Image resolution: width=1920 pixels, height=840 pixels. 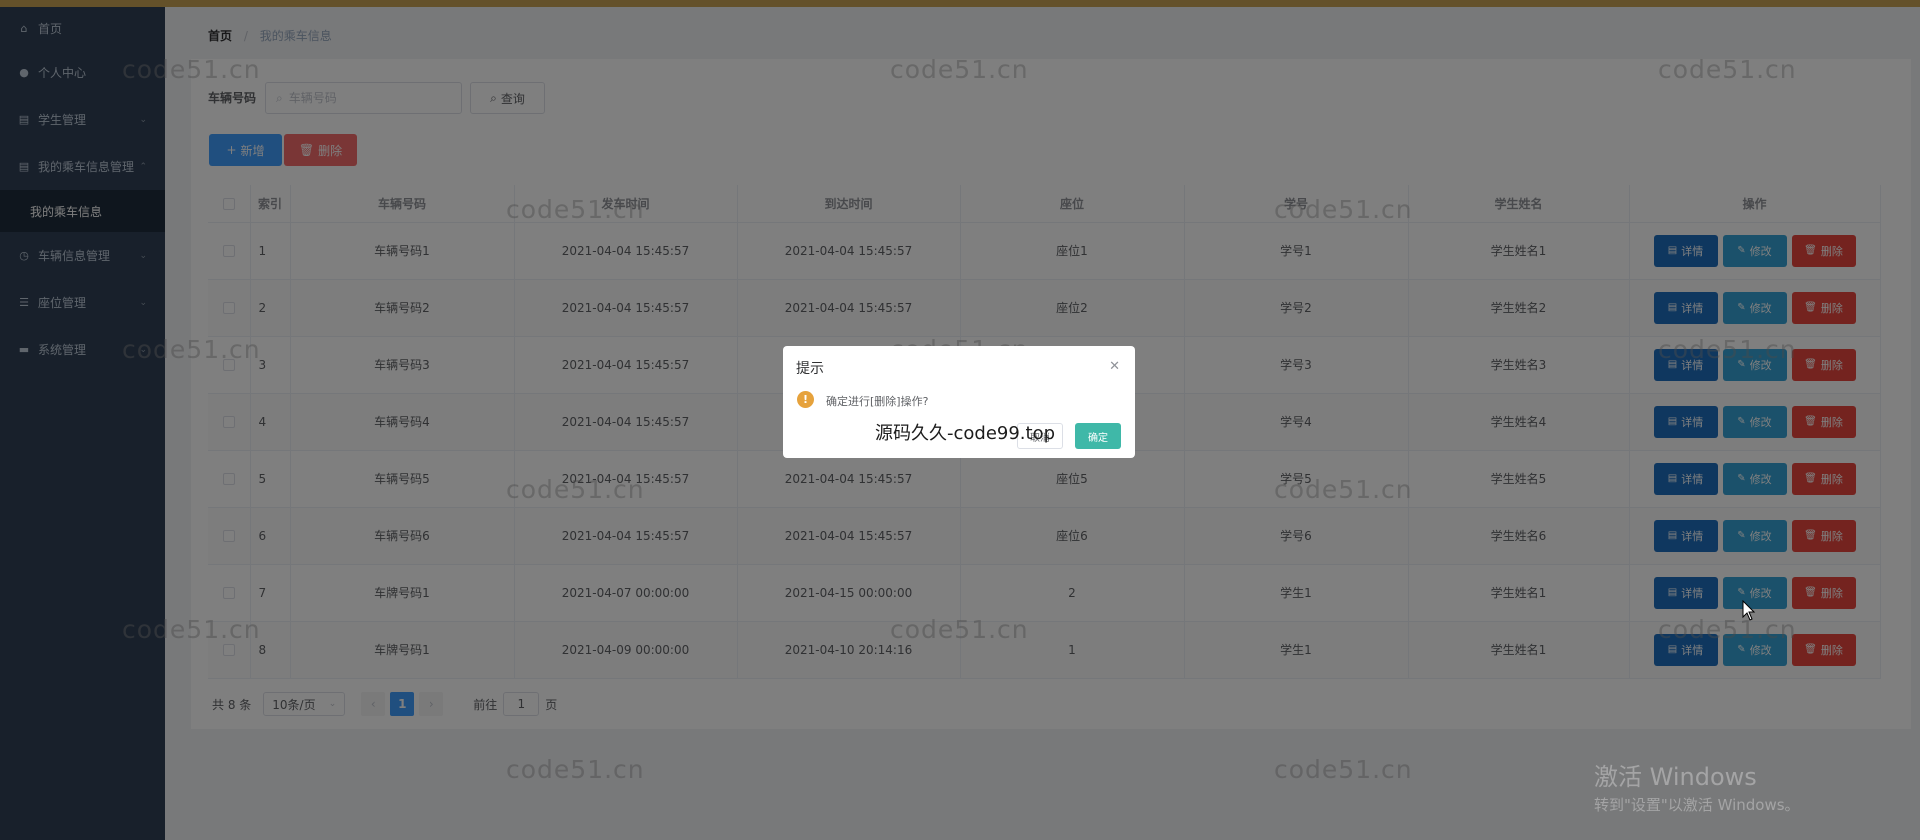 What do you see at coordinates (810, 369) in the screenshot?
I see `dialog-title: 提示` at bounding box center [810, 369].